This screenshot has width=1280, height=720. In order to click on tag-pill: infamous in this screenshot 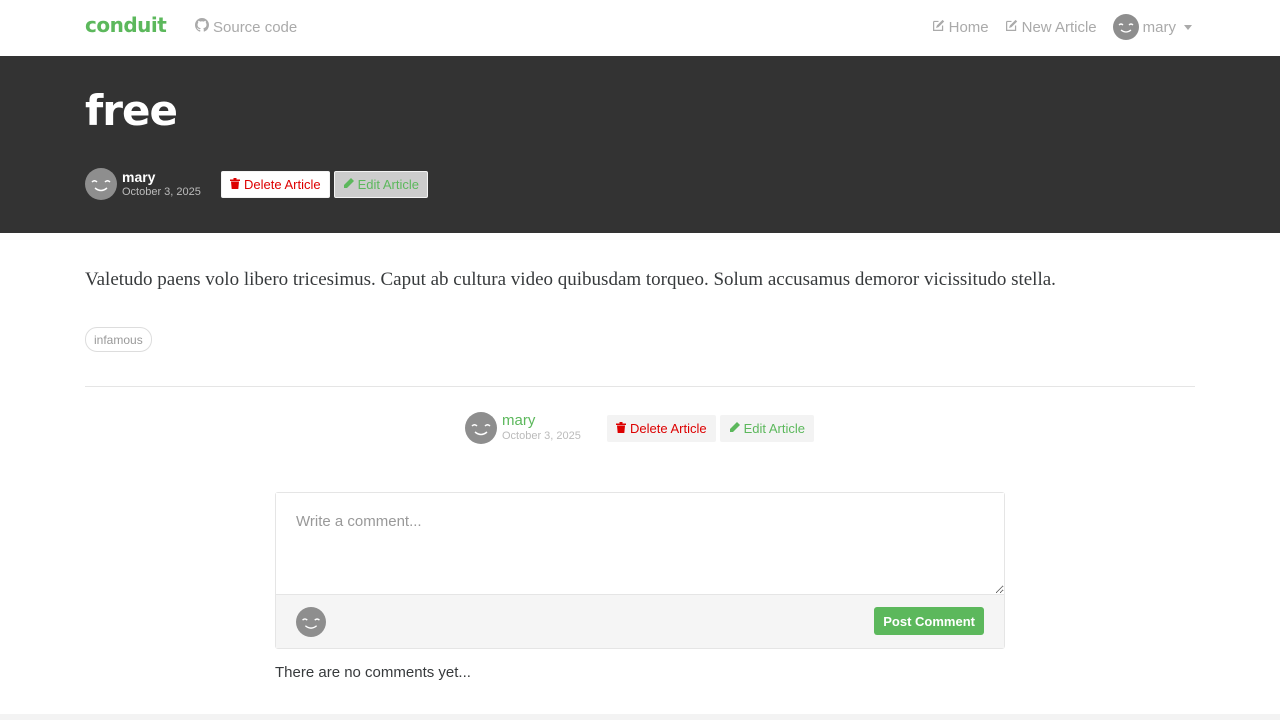, I will do `click(118, 339)`.